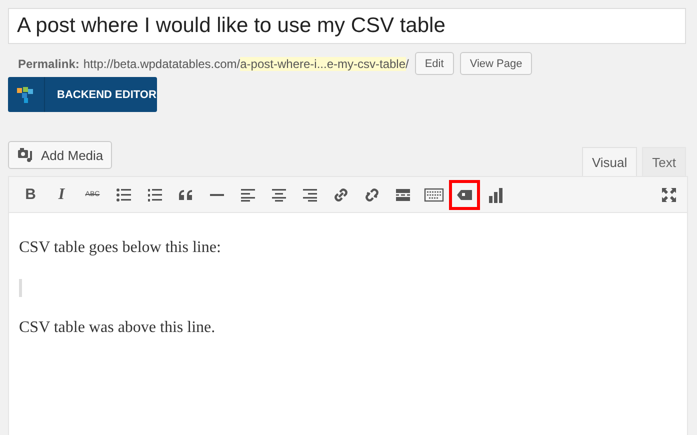 Image resolution: width=697 pixels, height=435 pixels. What do you see at coordinates (30, 195) in the screenshot?
I see `bold-tool: B` at bounding box center [30, 195].